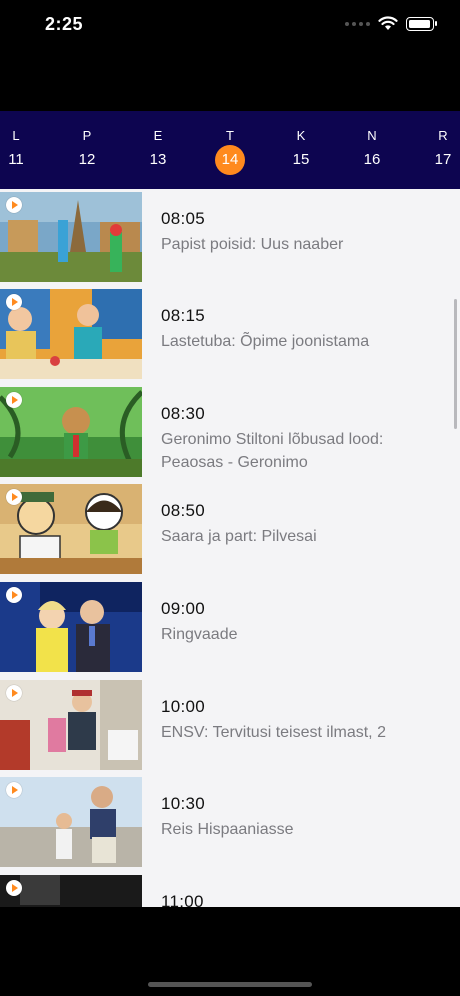  Describe the element at coordinates (16, 159) in the screenshot. I see `day-number: 11` at that location.